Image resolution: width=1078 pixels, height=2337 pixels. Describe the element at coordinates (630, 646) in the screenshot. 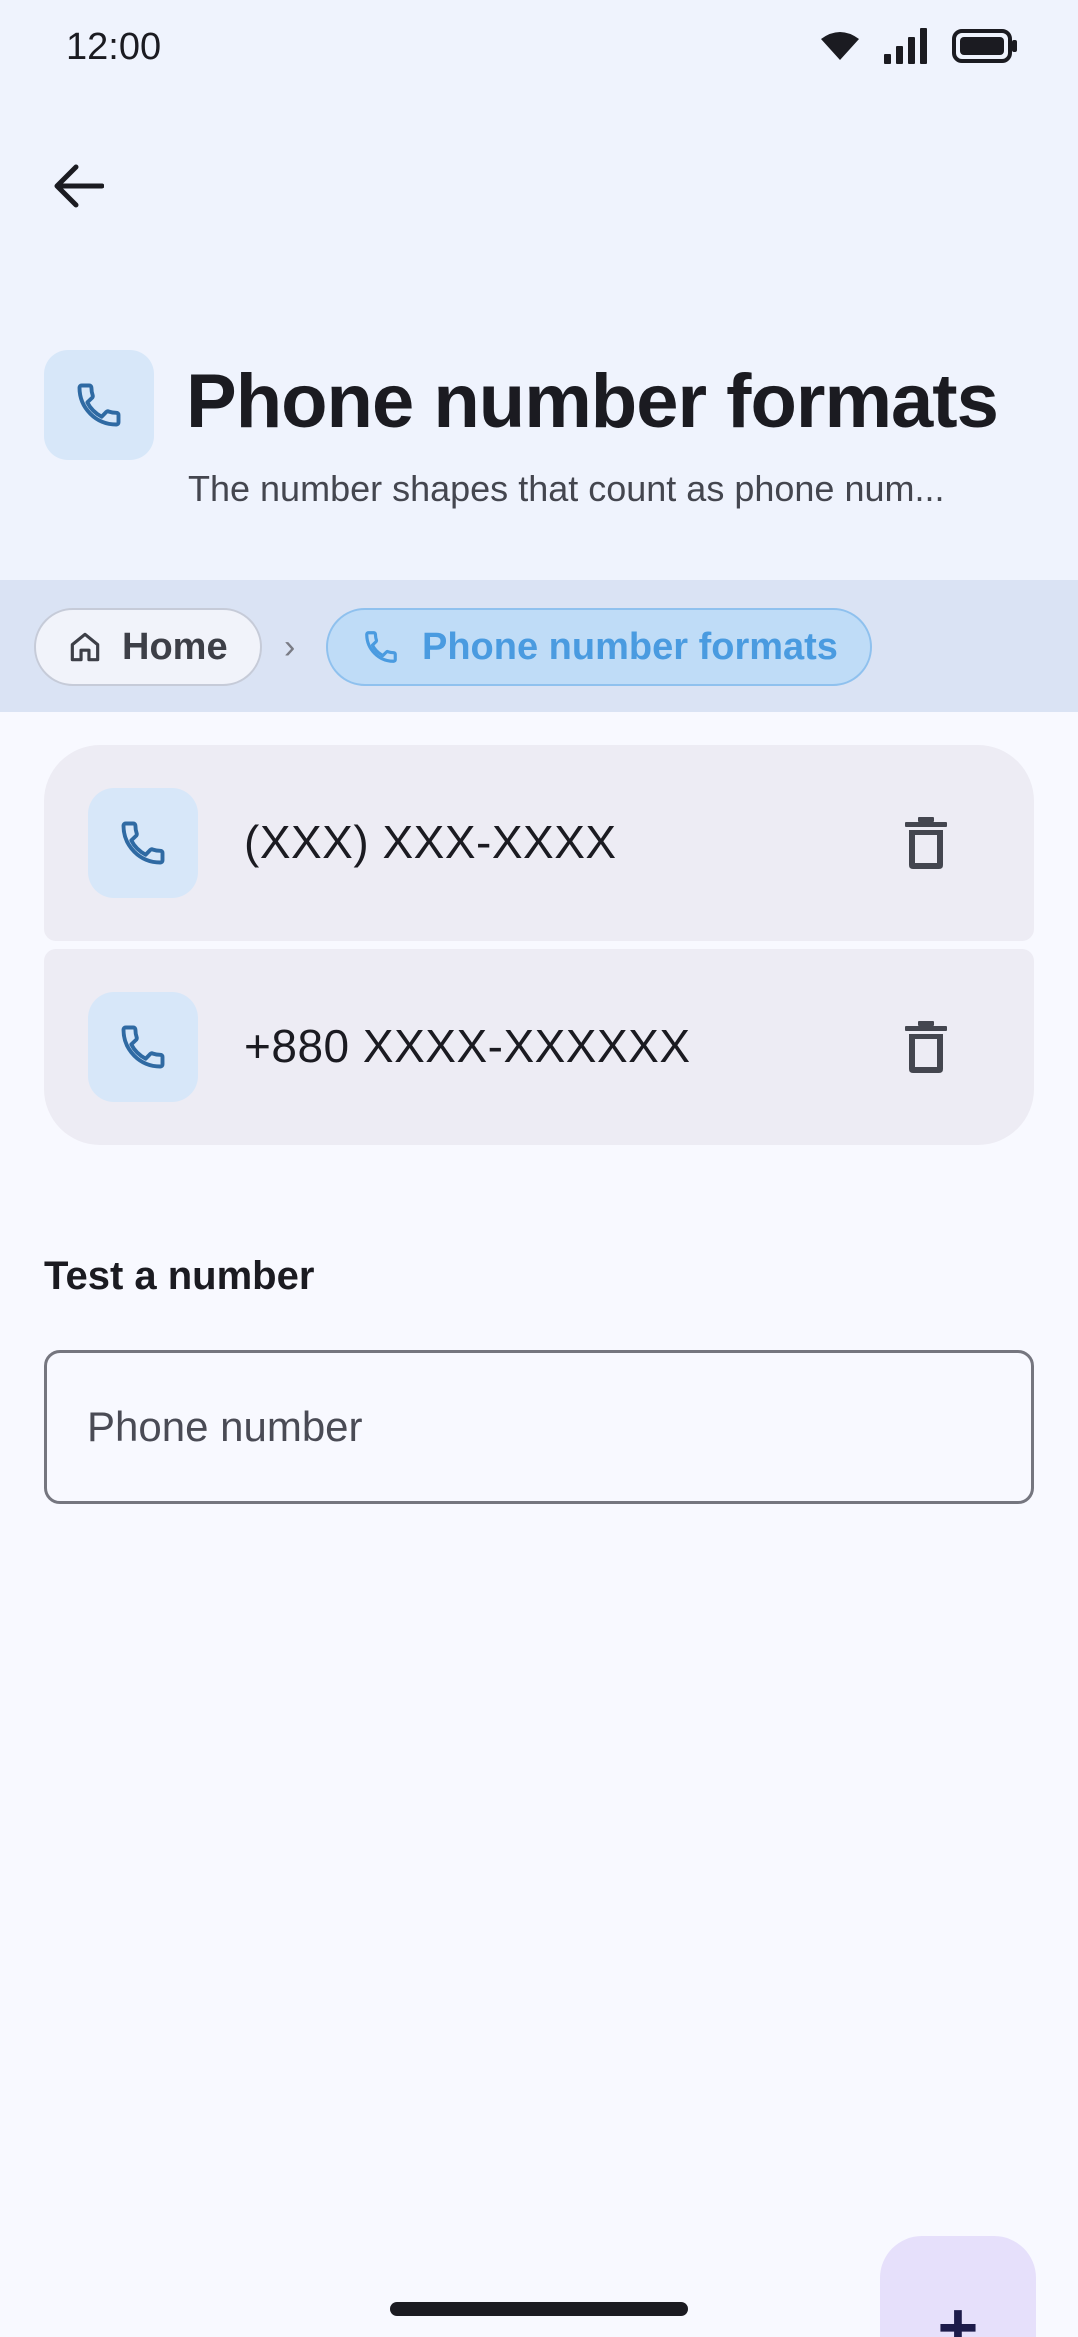

I see `breadcrumb-current-label: Phone number formats` at that location.